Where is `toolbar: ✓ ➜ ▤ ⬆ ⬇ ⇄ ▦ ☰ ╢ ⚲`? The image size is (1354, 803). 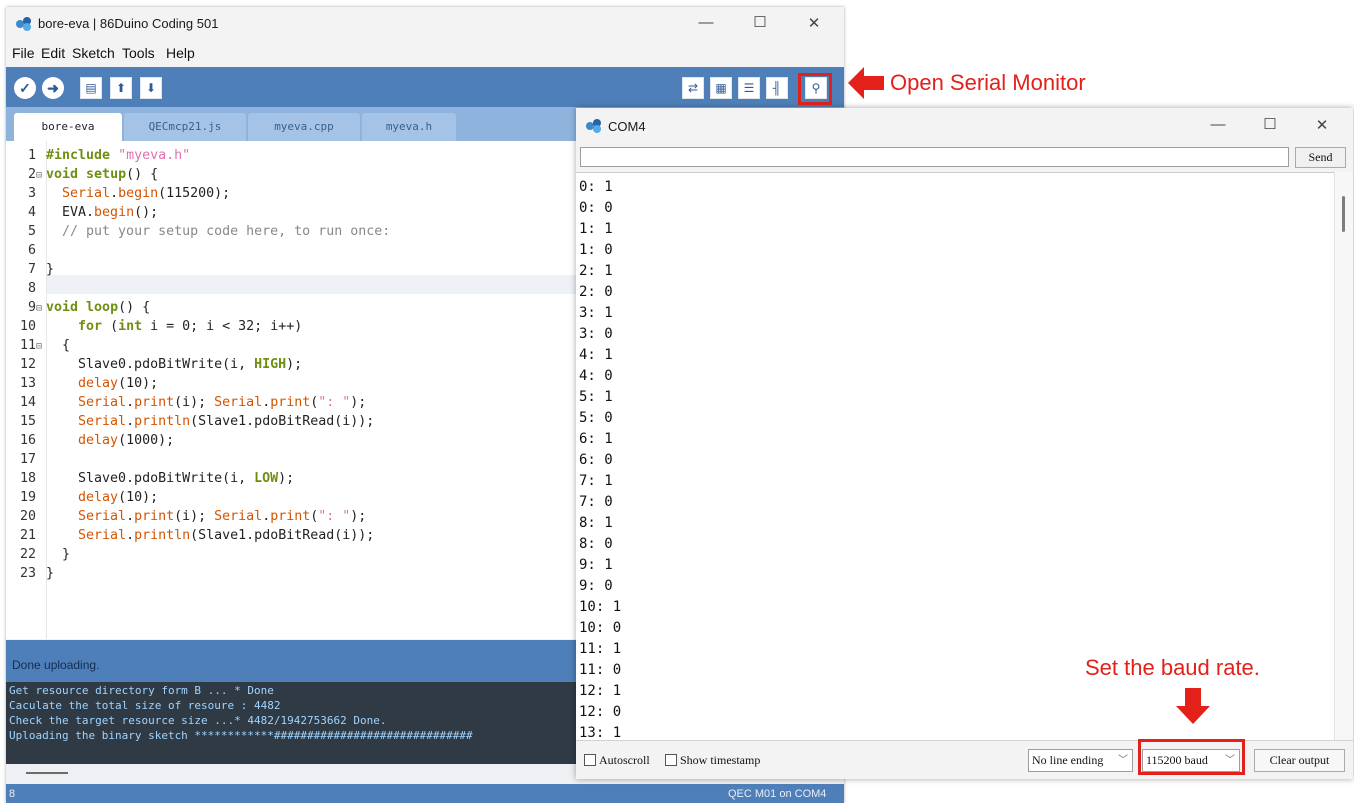 toolbar: ✓ ➜ ▤ ⬆ ⬇ ⇄ ▦ ☰ ╢ ⚲ is located at coordinates (425, 87).